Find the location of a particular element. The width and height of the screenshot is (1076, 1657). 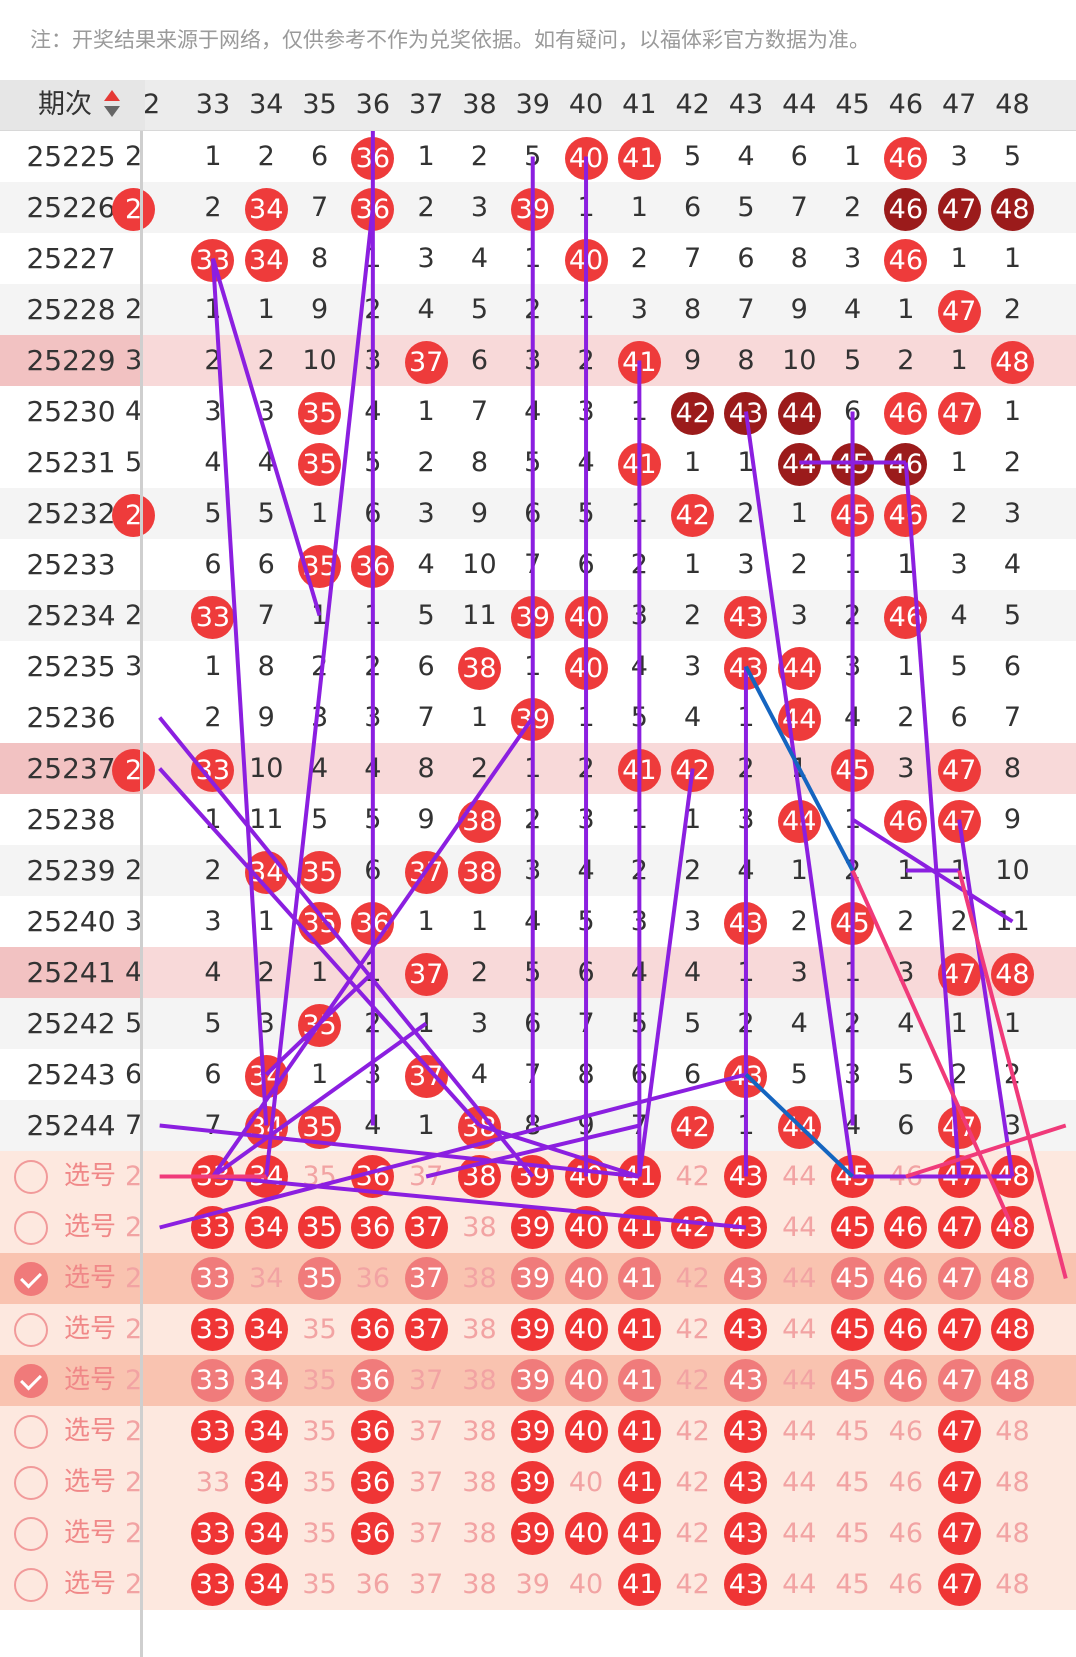

checked-circle-icon is located at coordinates (31, 1278).